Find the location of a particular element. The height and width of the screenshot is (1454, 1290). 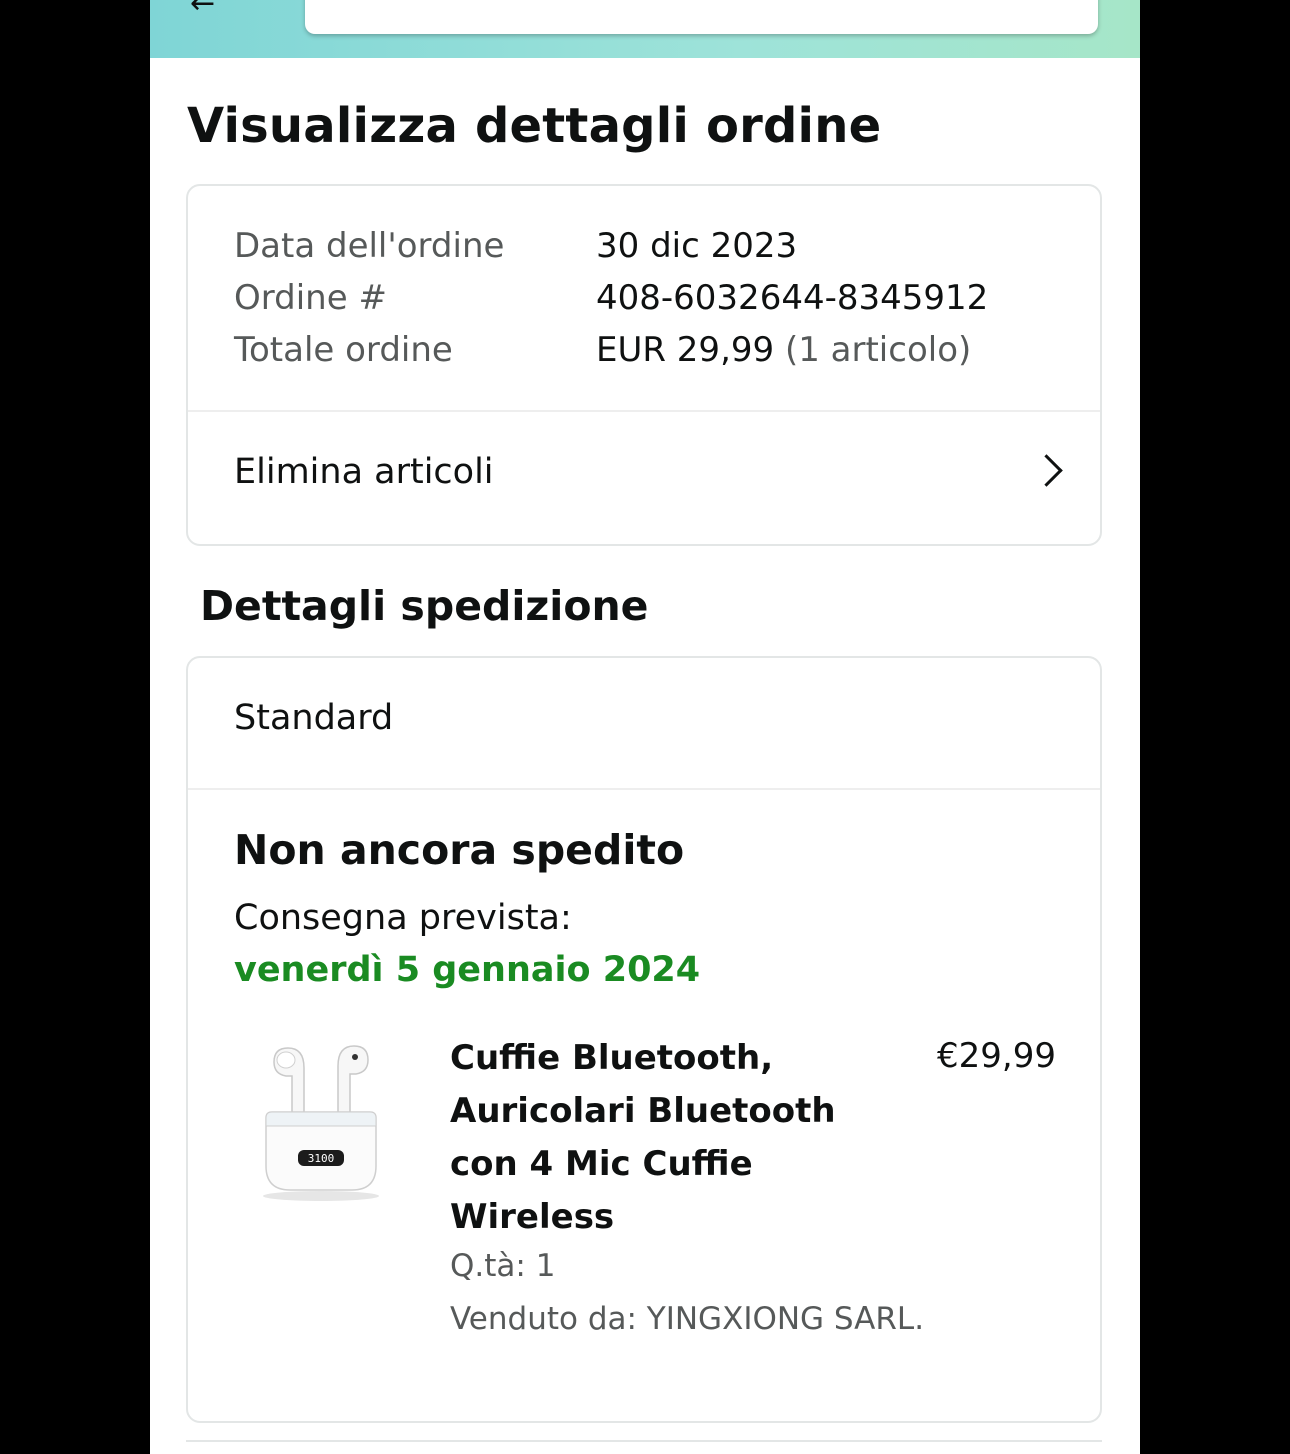

case-display-text: 3100 is located at coordinates (321, 1158).